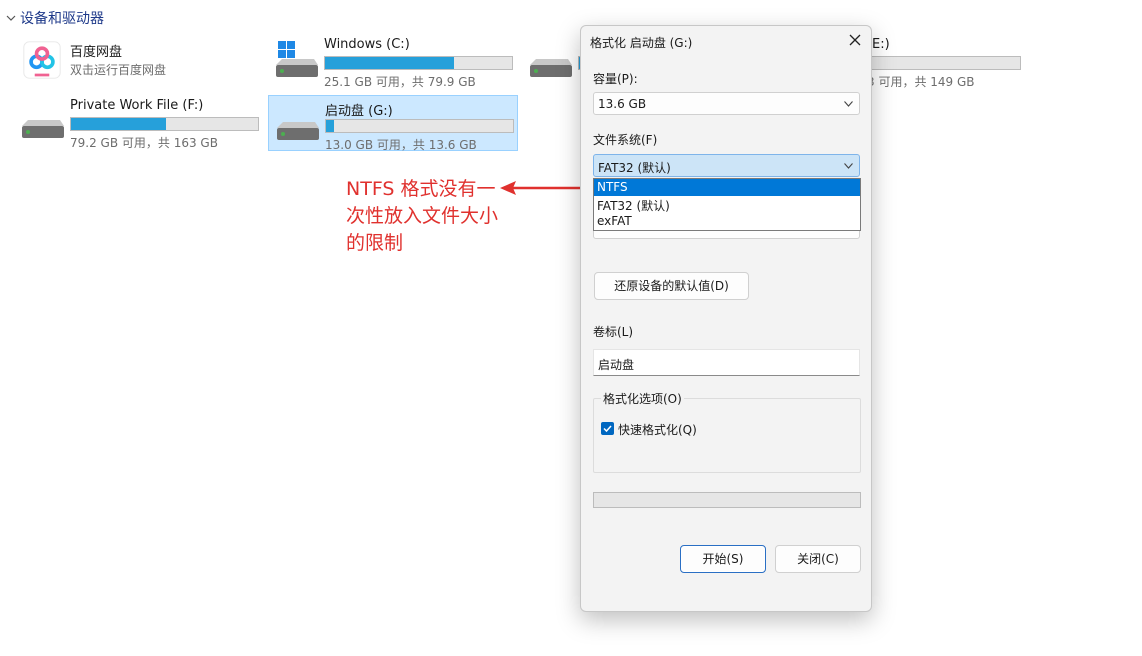 This screenshot has height=656, width=1142. I want to click on filesystem-dropdown-list: NTFS FAT32 (默认) exFAT, so click(727, 204).